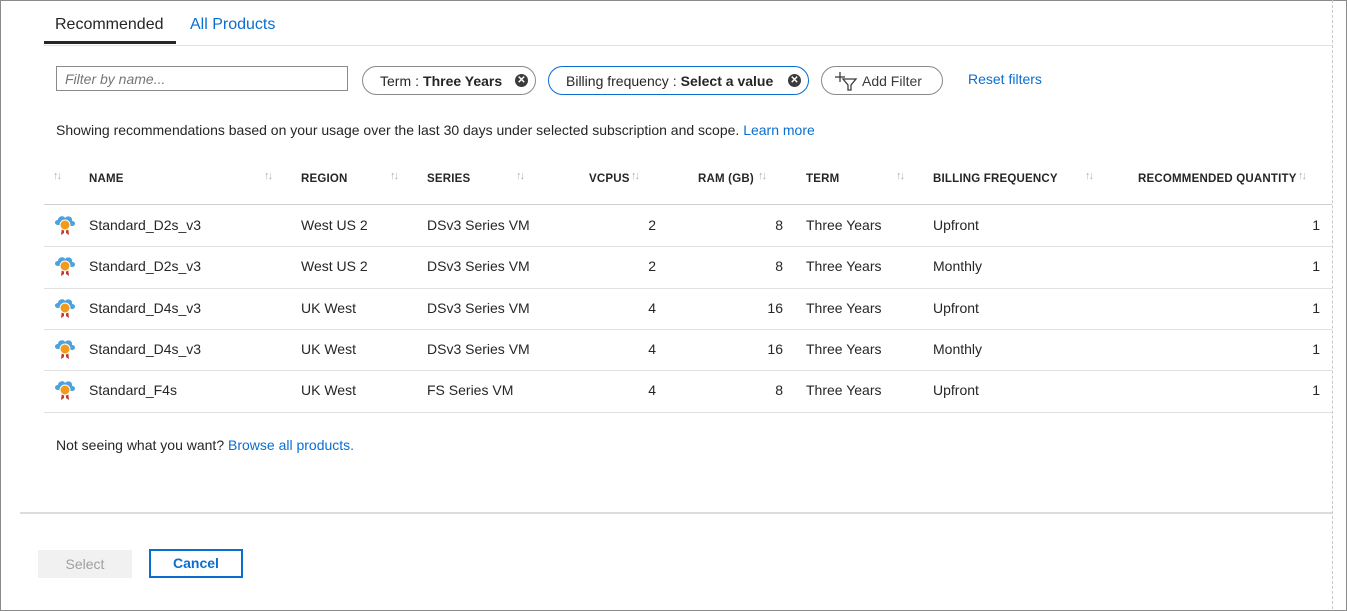 The image size is (1347, 611). What do you see at coordinates (106, 179) in the screenshot?
I see `column-header-name: NAME` at bounding box center [106, 179].